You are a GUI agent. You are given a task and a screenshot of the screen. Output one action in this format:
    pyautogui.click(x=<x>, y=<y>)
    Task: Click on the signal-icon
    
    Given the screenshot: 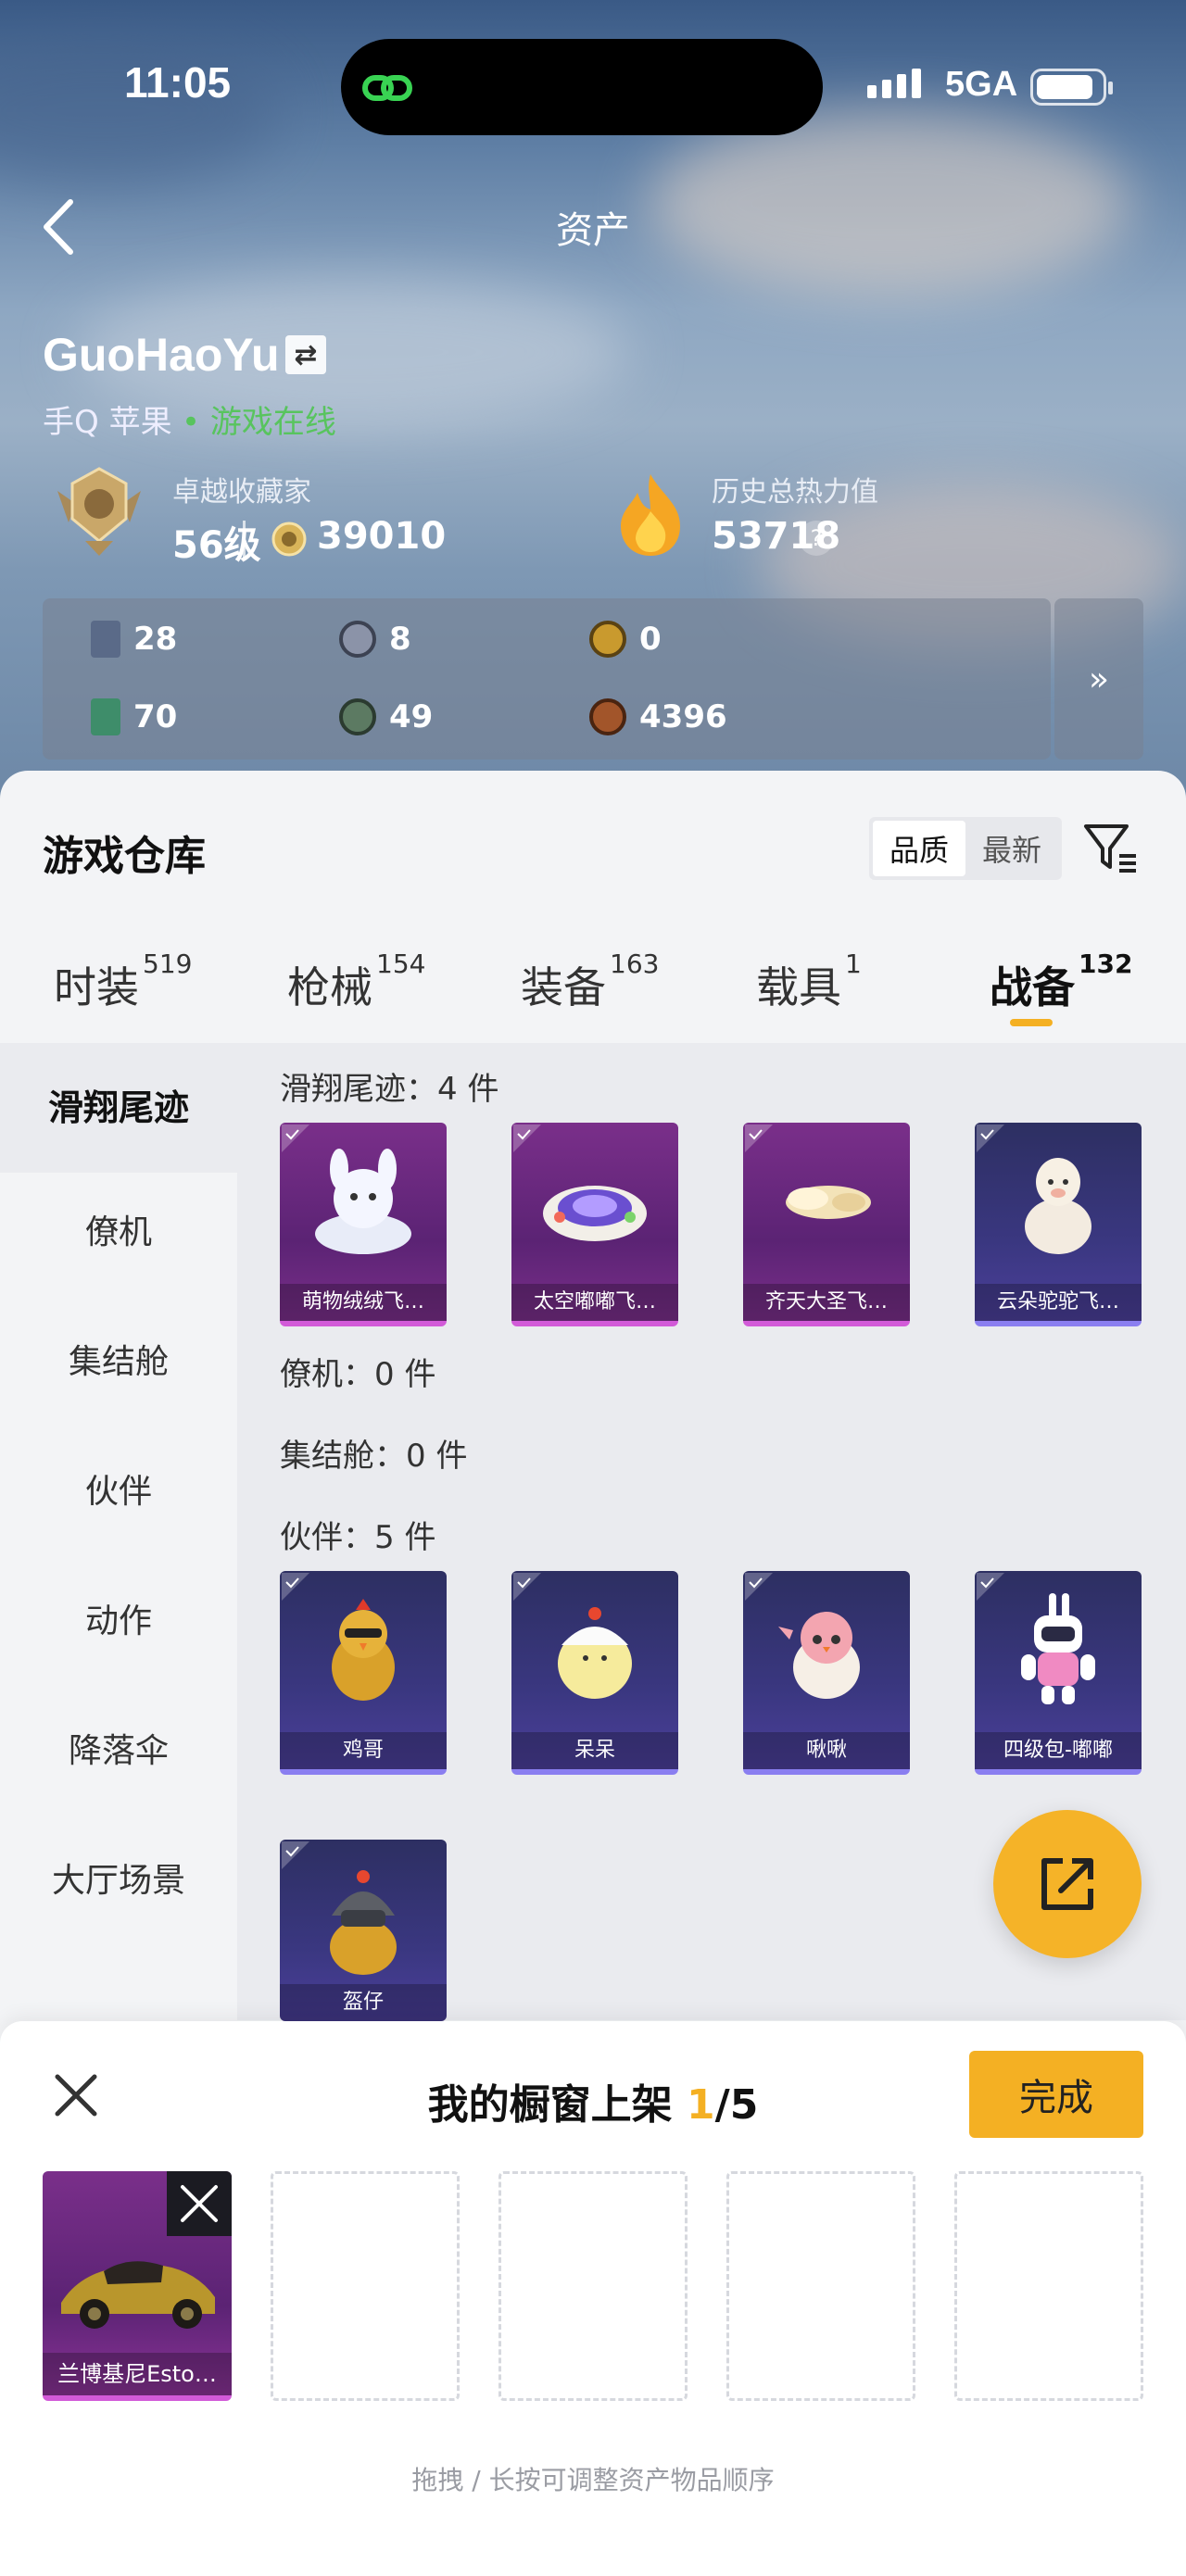 What is the action you would take?
    pyautogui.click(x=894, y=83)
    